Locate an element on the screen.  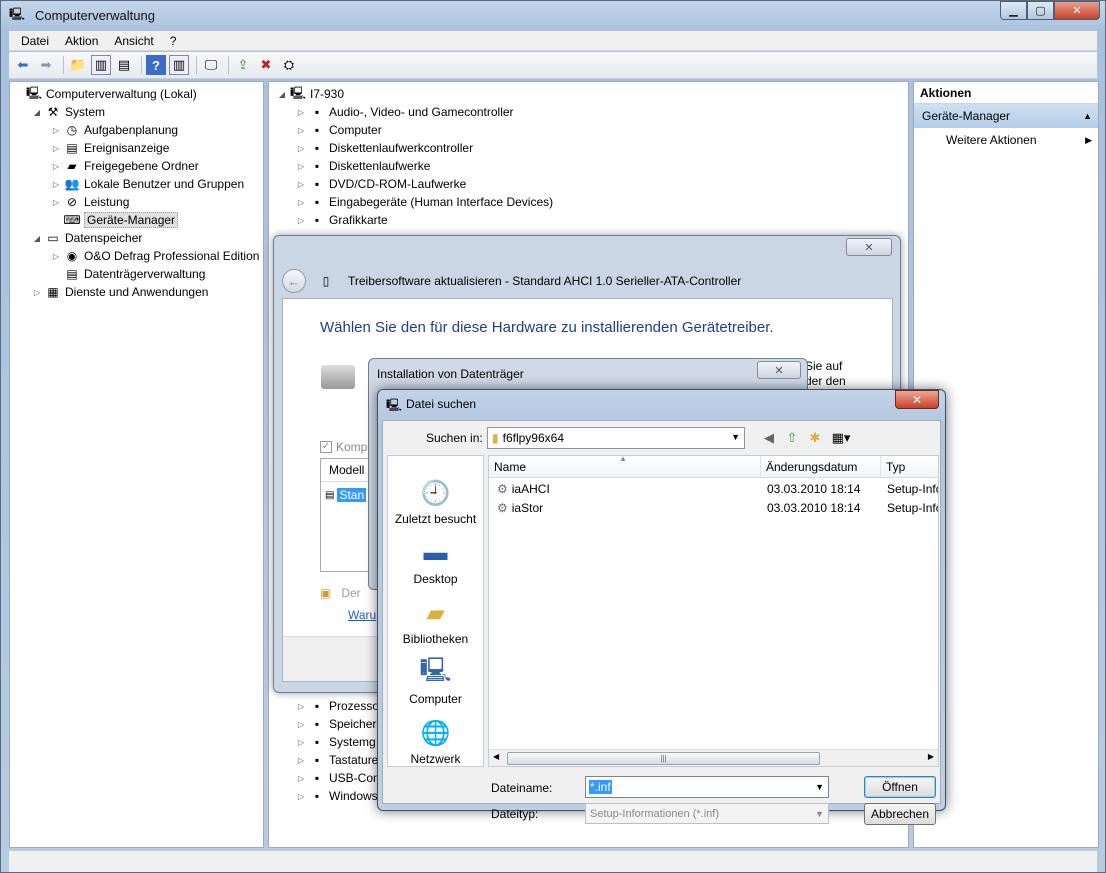
file-row: ⚙ iaStor 03.03.2010 18:14 Setup-Info is located at coordinates (713, 508).